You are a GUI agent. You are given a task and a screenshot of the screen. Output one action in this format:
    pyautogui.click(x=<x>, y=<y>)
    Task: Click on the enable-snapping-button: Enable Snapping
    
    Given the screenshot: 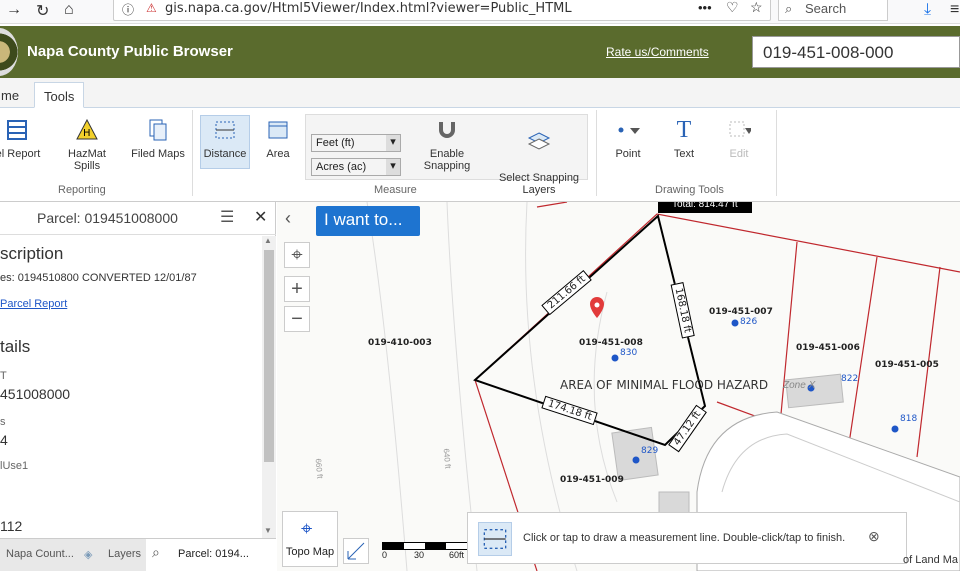 What is the action you would take?
    pyautogui.click(x=447, y=145)
    